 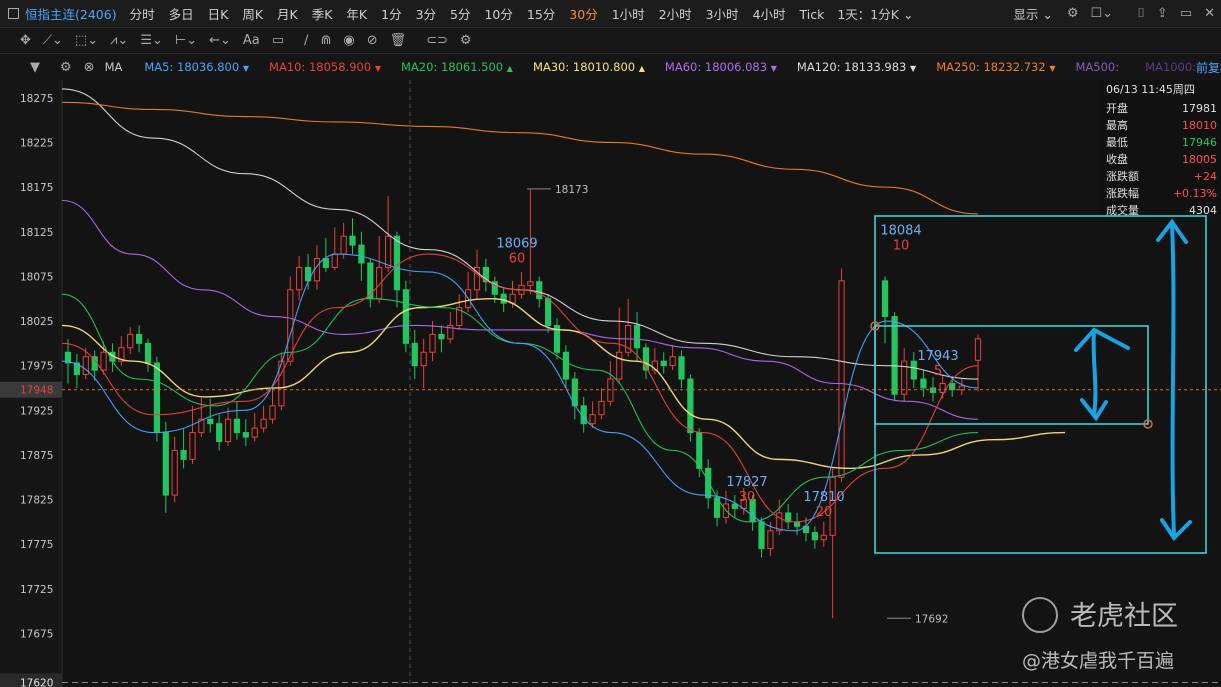 What do you see at coordinates (252, 14) in the screenshot?
I see `tab-timeframe: 周K` at bounding box center [252, 14].